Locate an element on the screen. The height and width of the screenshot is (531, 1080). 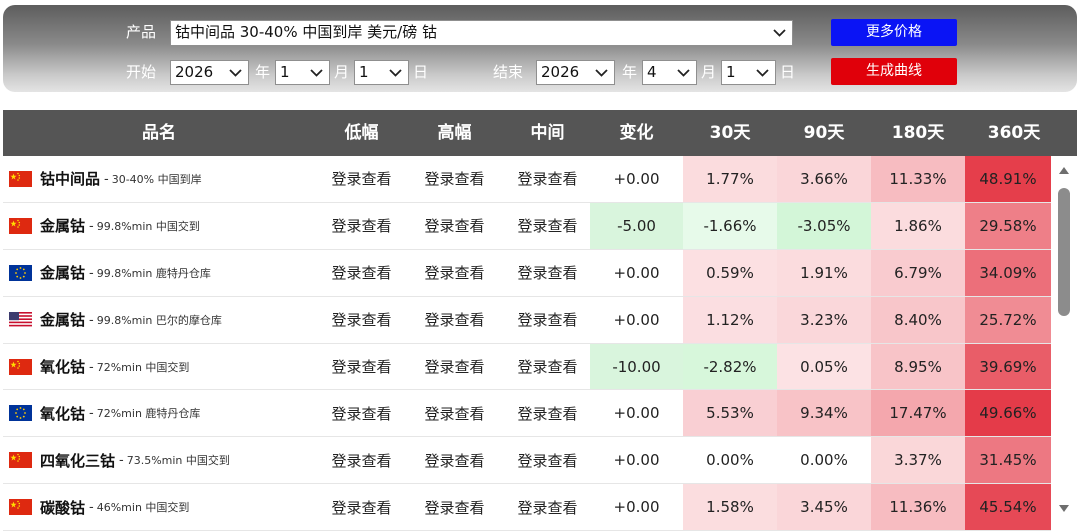
product-cell: 金属钴 -99.8%min 巴尔的摩仓库 is located at coordinates (159, 320).